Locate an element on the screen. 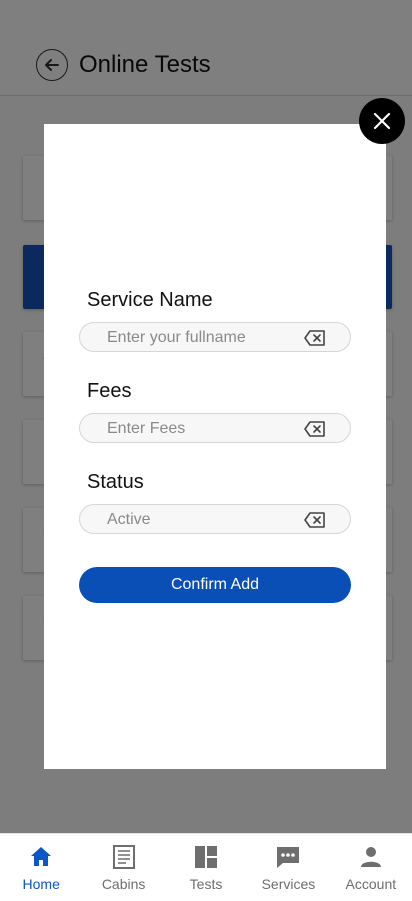 This screenshot has height=901, width=412. status-label: Status is located at coordinates (115, 482).